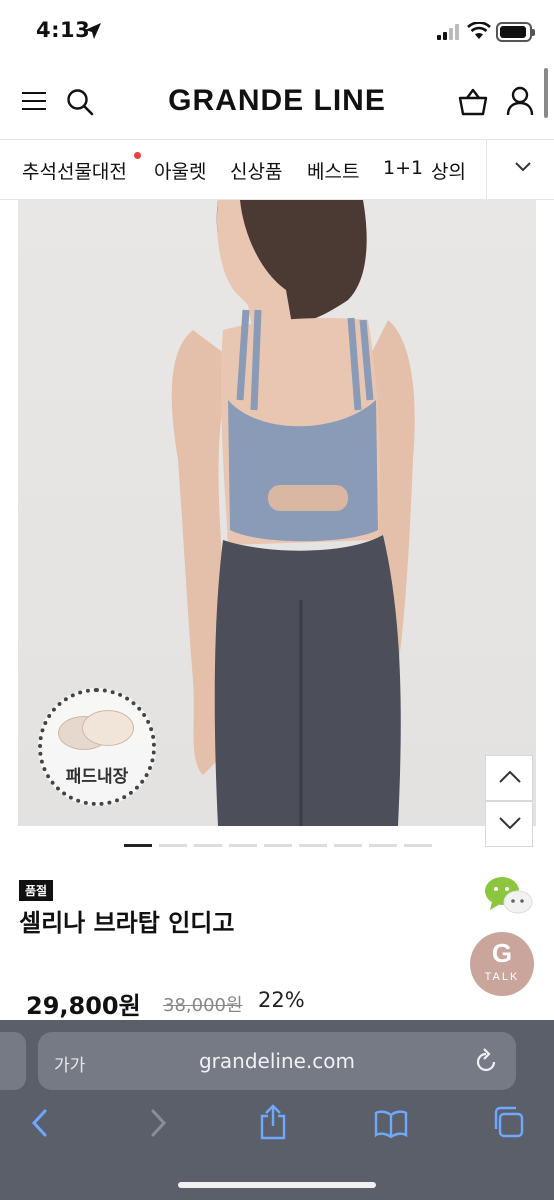 This screenshot has width=554, height=1200. What do you see at coordinates (509, 896) in the screenshot?
I see `chat-bubble-icon` at bounding box center [509, 896].